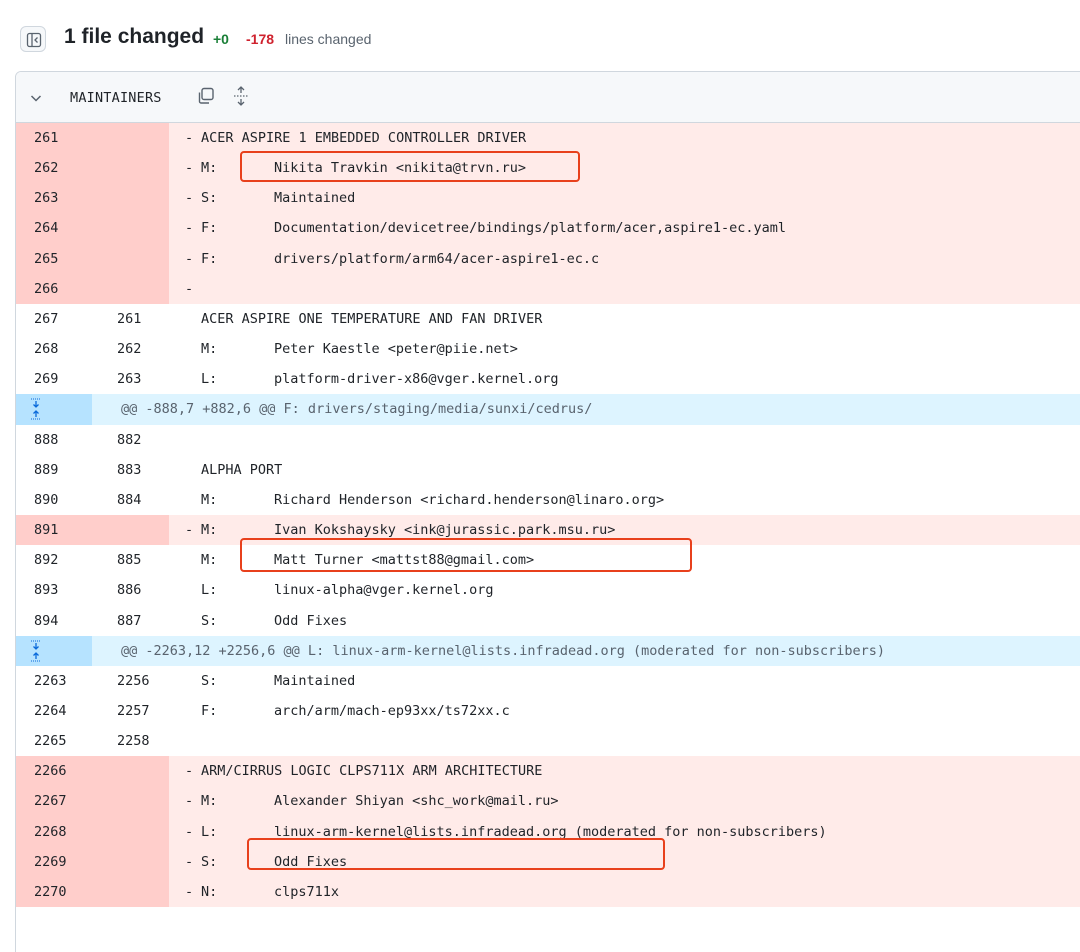 Image resolution: width=1080 pixels, height=952 pixels. Describe the element at coordinates (328, 39) in the screenshot. I see `lines-changed-label: lines changed` at that location.